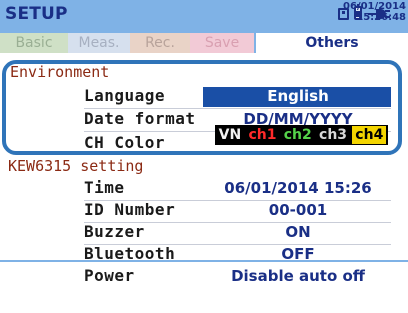  What do you see at coordinates (374, 6) in the screenshot?
I see `clock-date: 06/01/2014` at bounding box center [374, 6].